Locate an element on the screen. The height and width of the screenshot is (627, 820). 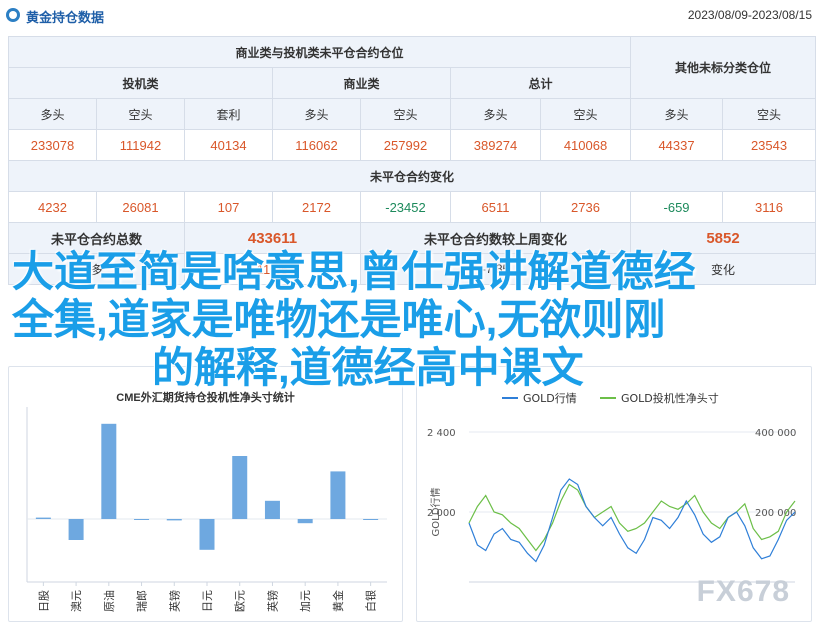
table-cell: 2172 is located at coordinates (316, 207).